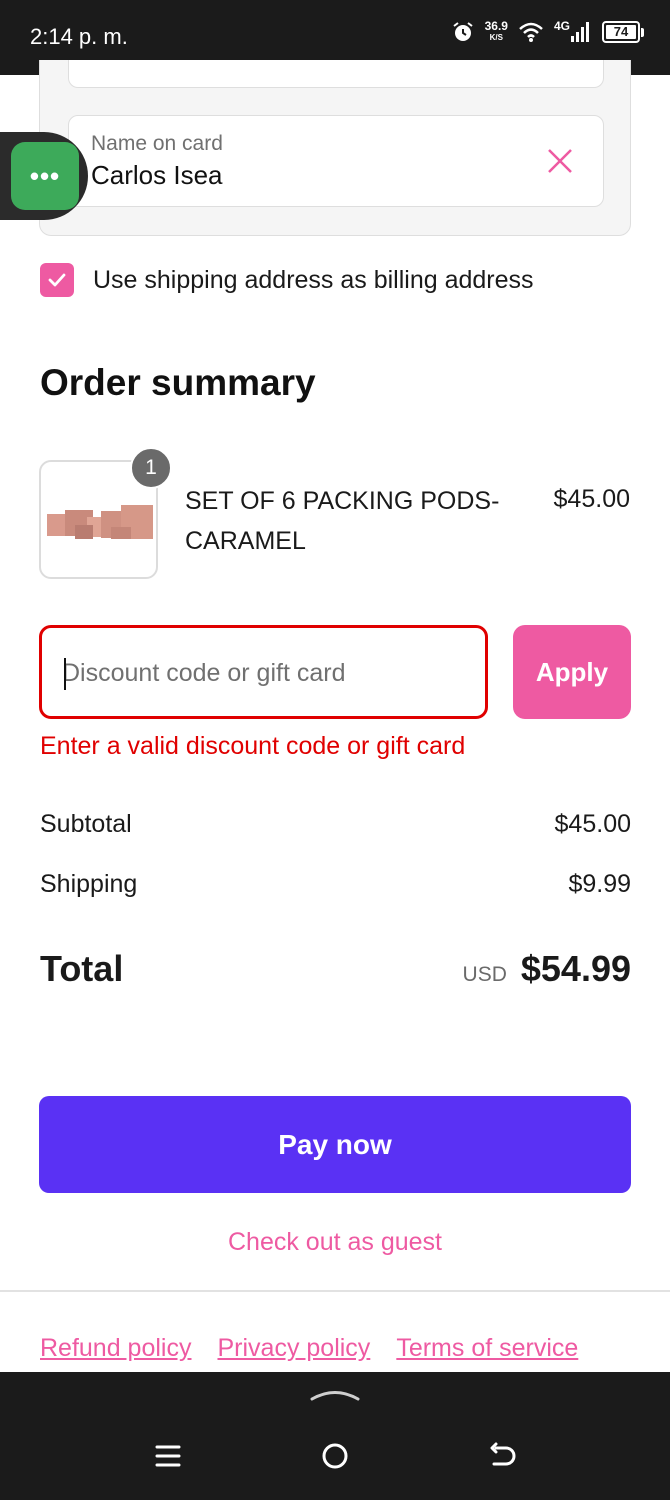 The image size is (670, 1500). I want to click on billing-address-checkbox-row: Use shipping address as billing address, so click(287, 280).